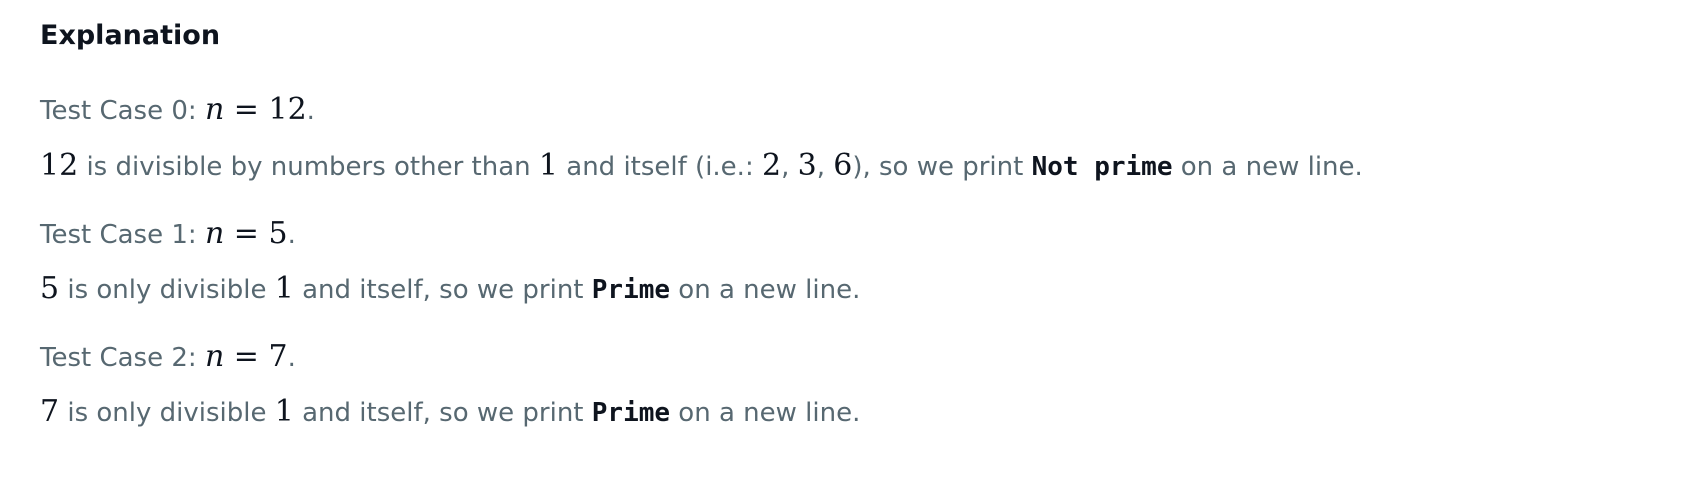  What do you see at coordinates (287, 109) in the screenshot?
I see `math-value: 12` at bounding box center [287, 109].